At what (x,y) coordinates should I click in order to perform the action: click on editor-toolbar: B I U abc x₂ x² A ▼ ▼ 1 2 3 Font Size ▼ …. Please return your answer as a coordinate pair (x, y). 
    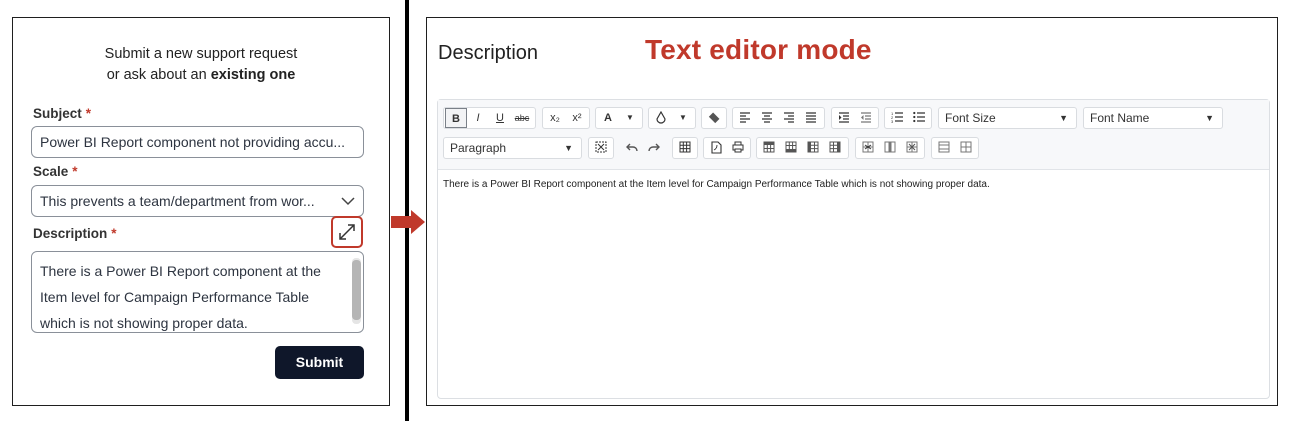
    Looking at the image, I should click on (853, 135).